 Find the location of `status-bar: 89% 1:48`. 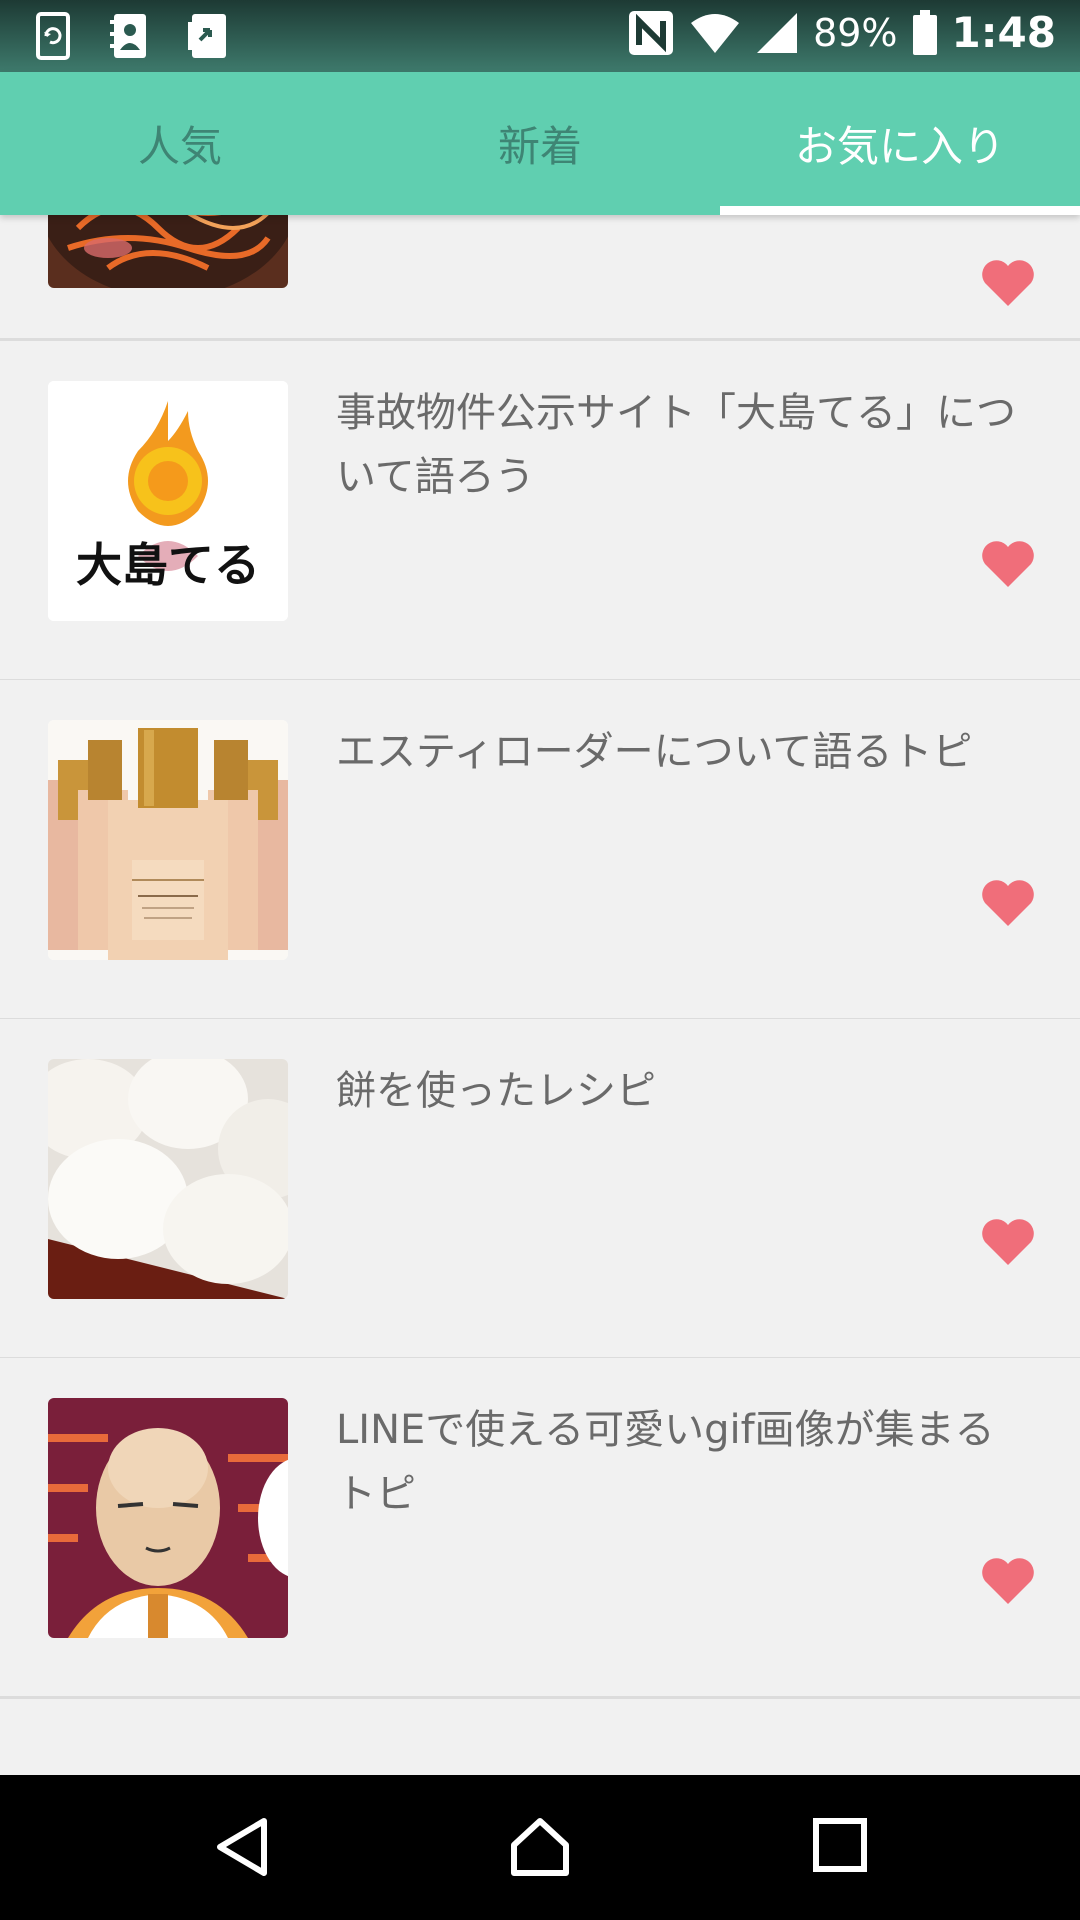

status-bar: 89% 1:48 is located at coordinates (540, 36).